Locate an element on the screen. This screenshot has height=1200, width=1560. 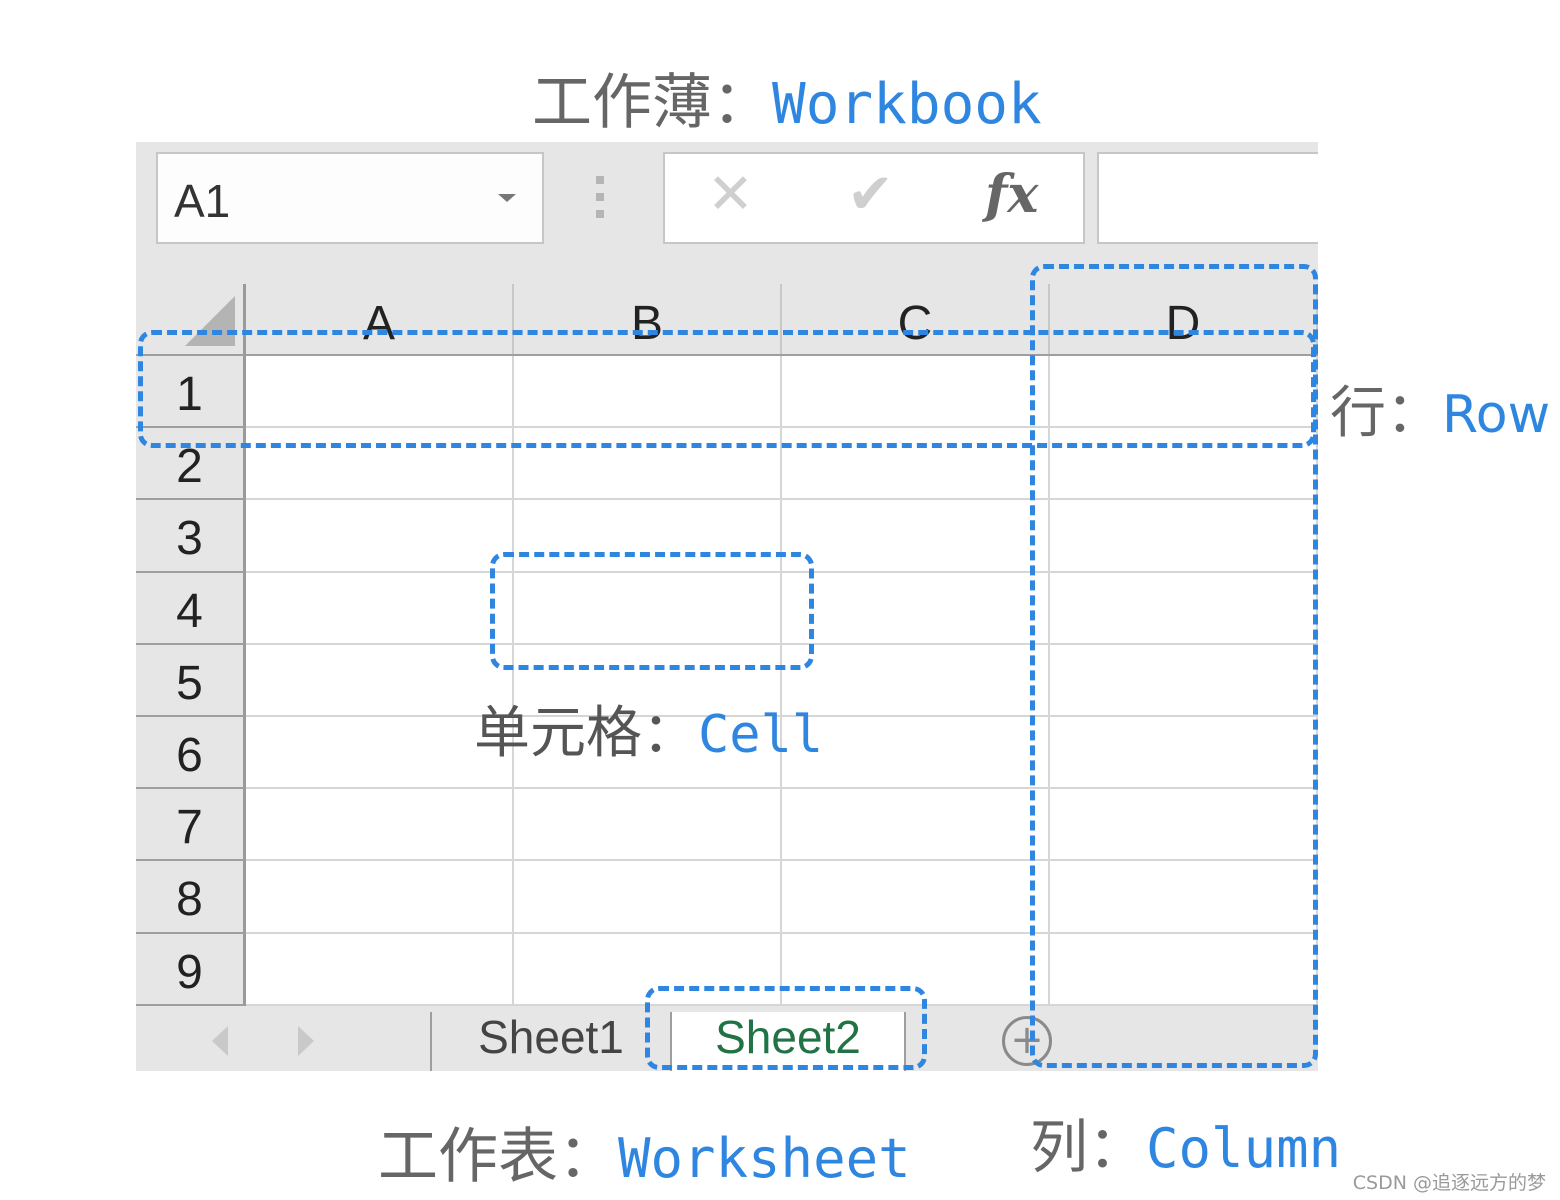
cell-D8 is located at coordinates (1184, 897).